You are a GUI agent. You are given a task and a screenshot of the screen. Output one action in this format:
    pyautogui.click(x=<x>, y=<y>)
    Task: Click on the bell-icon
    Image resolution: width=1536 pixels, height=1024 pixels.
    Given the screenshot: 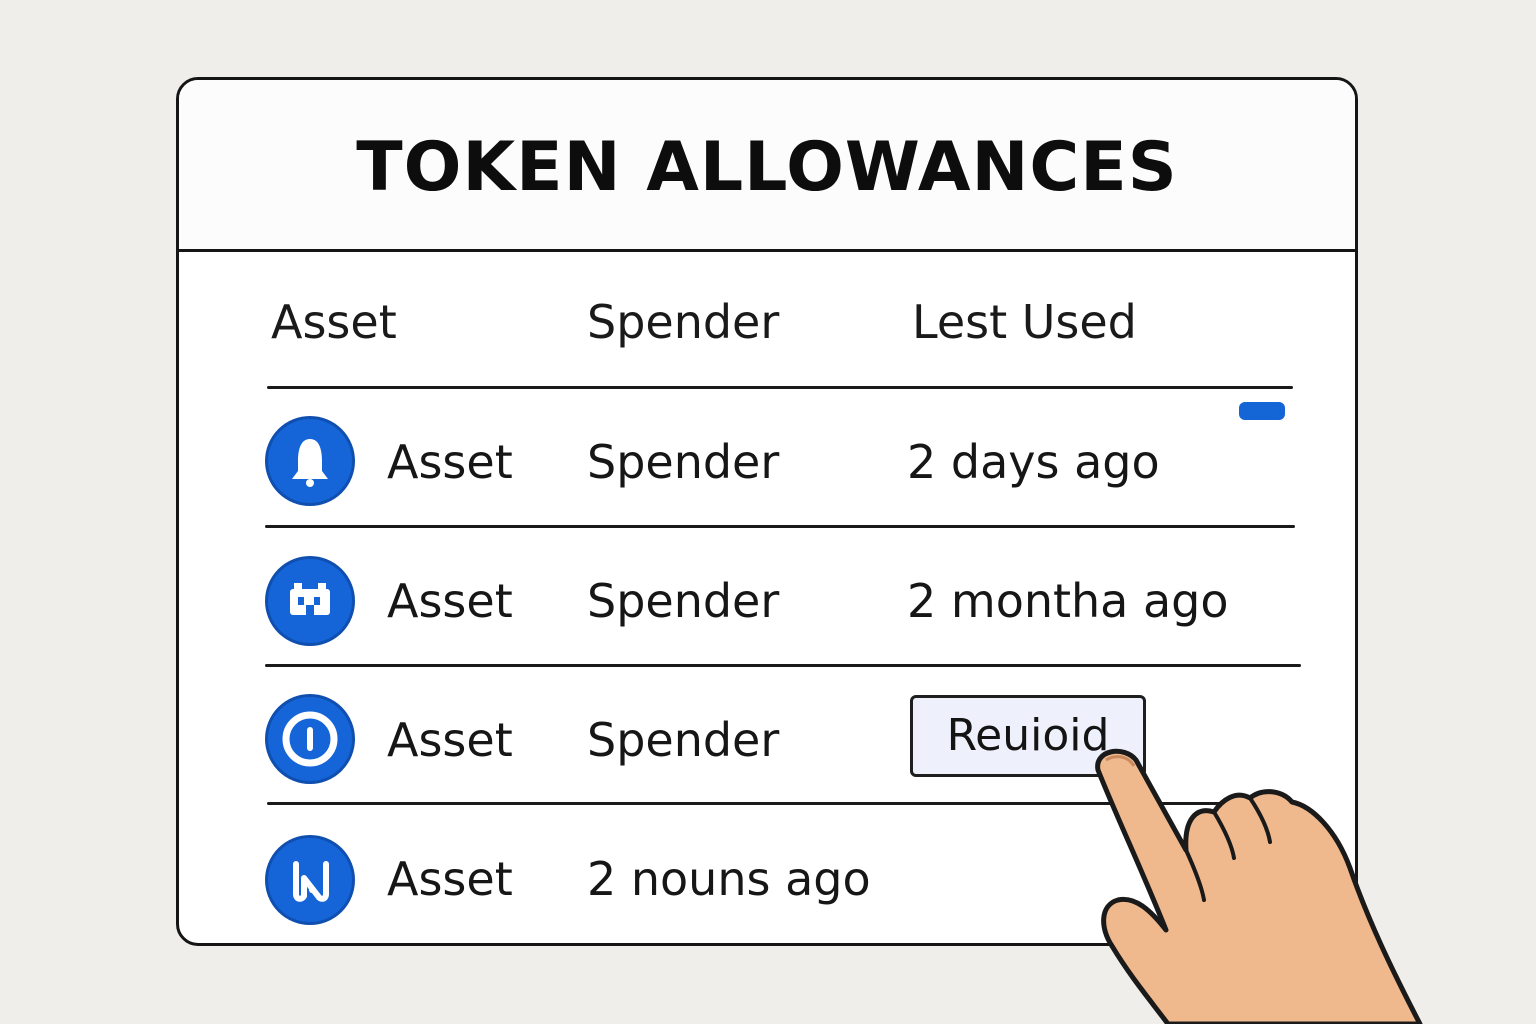 What is the action you would take?
    pyautogui.click(x=310, y=461)
    